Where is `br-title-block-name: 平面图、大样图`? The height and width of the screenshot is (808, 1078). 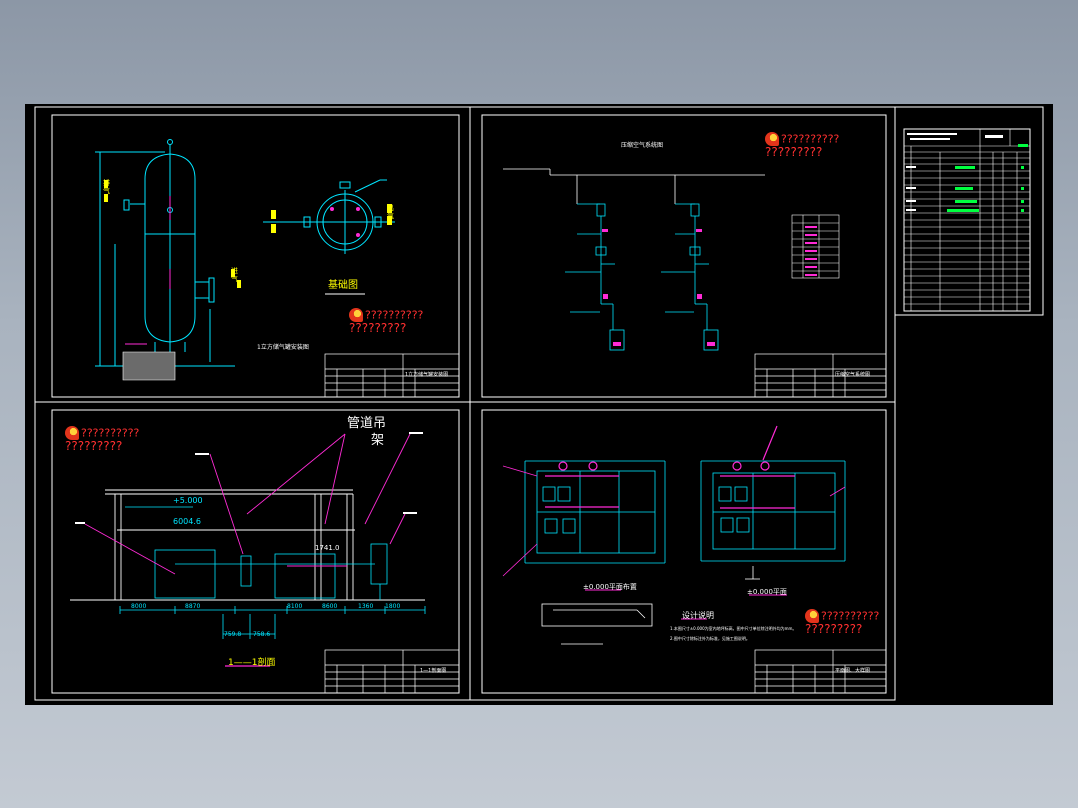
br-title-block-name: 平面图、大样图 is located at coordinates (853, 671).